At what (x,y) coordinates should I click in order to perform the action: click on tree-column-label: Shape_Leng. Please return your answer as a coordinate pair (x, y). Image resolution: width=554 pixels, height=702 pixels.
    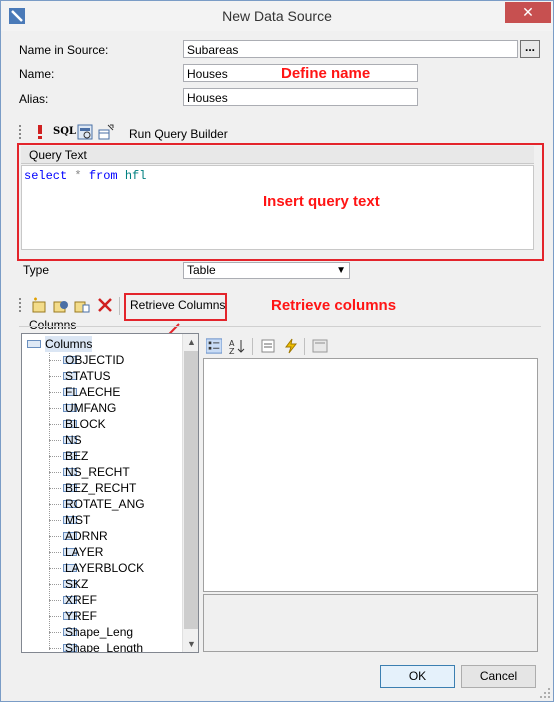
    Looking at the image, I should click on (99, 632).